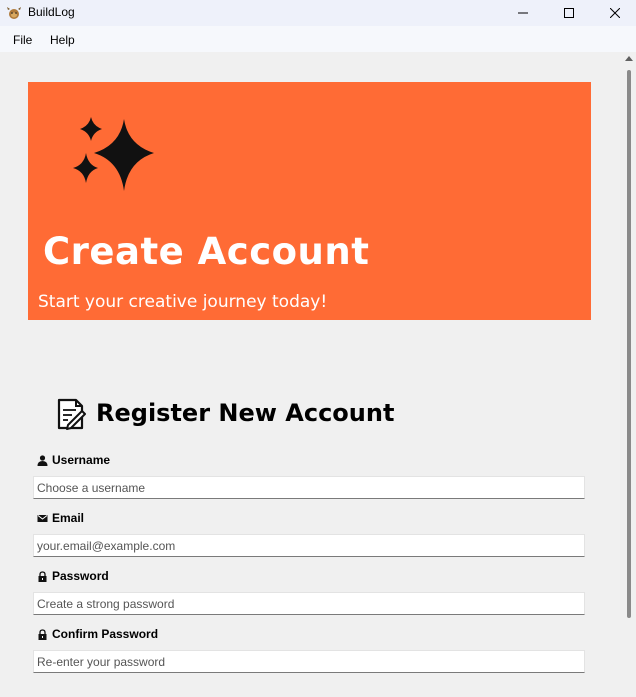 The image size is (636, 697). I want to click on email-input, so click(309, 545).